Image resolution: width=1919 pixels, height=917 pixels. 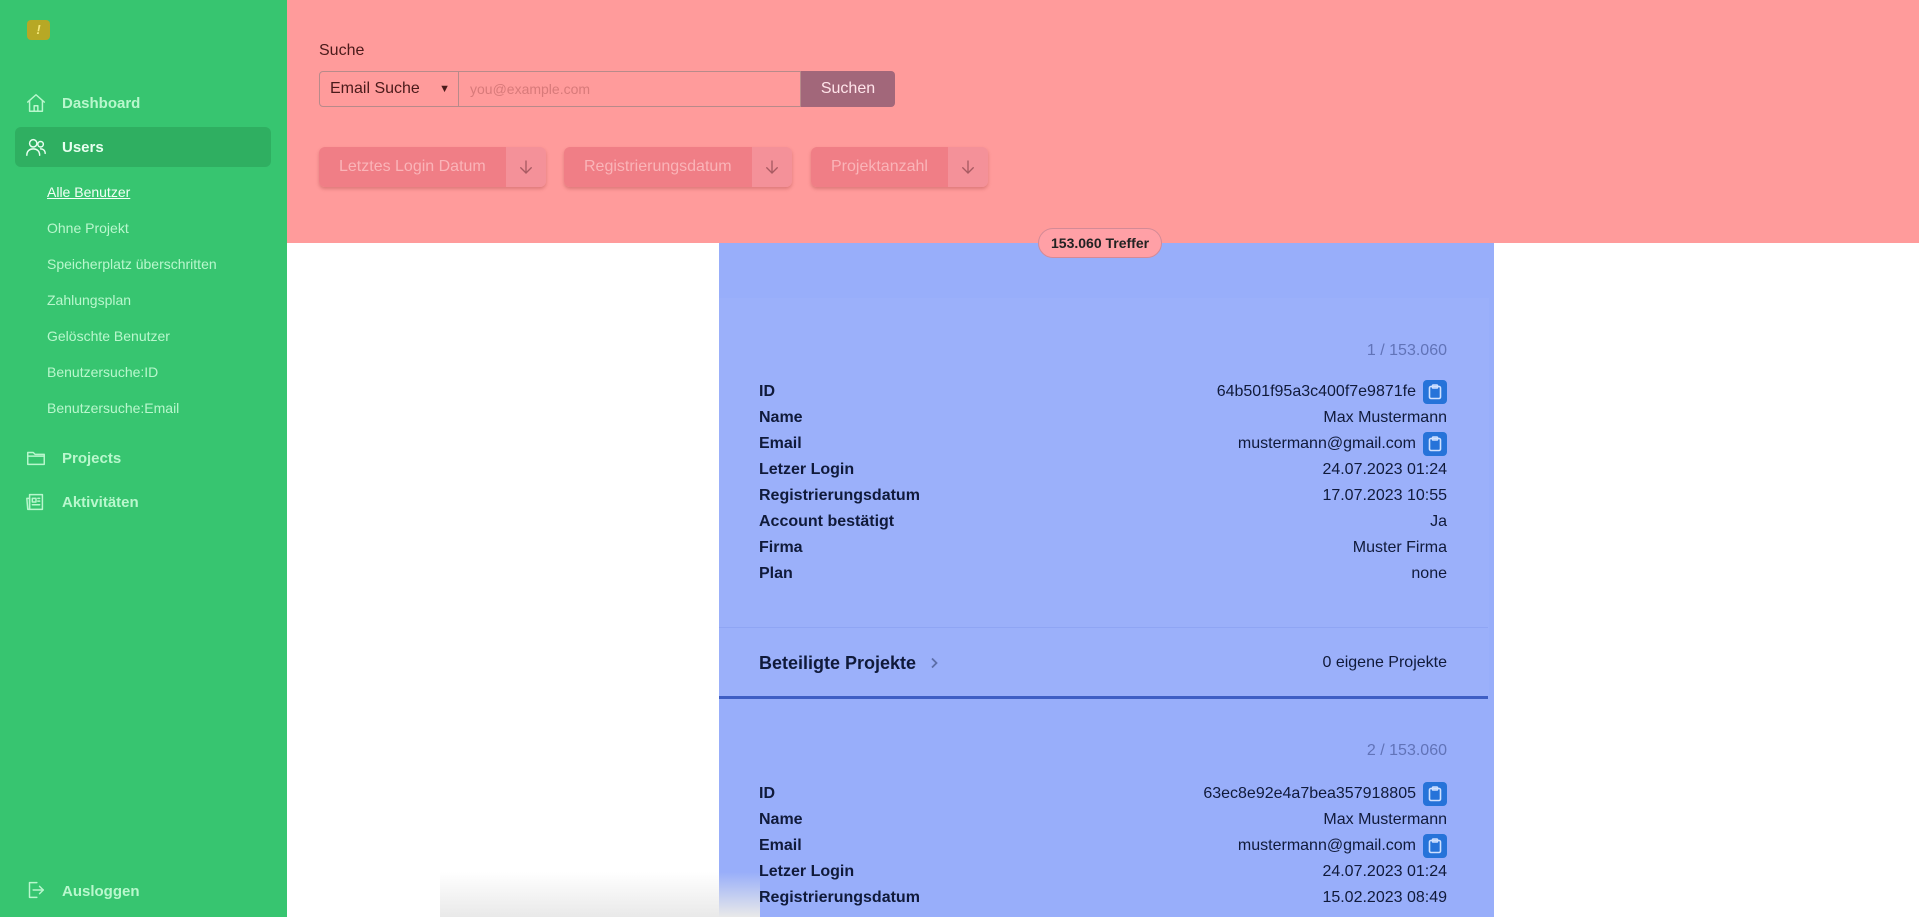 I want to click on field-row-account-confirmed: Account bestätigt Ja, so click(x=1103, y=522).